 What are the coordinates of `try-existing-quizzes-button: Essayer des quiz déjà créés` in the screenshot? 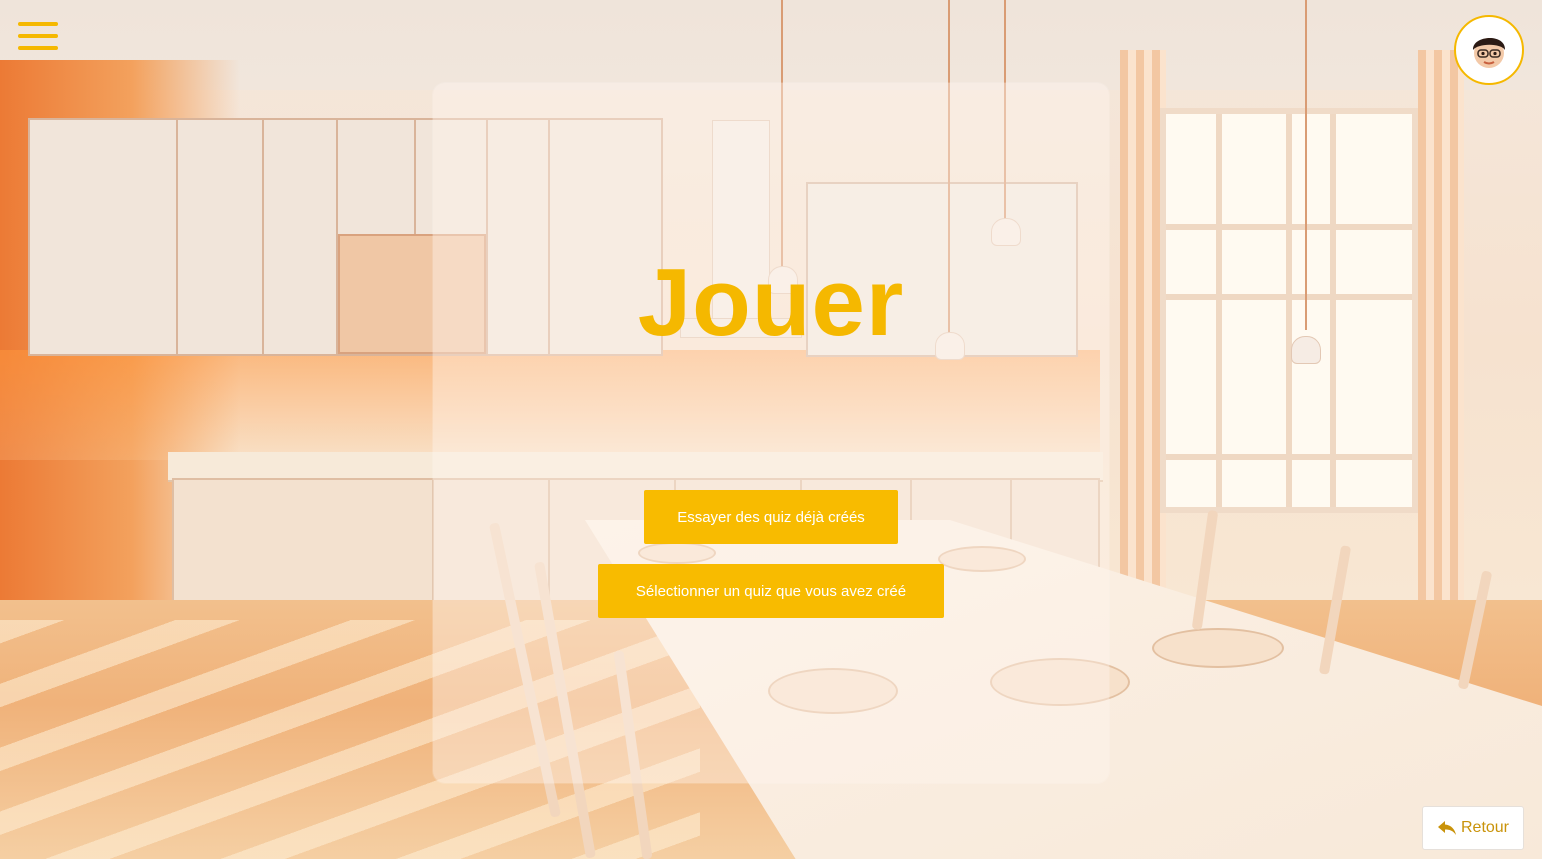 It's located at (771, 517).